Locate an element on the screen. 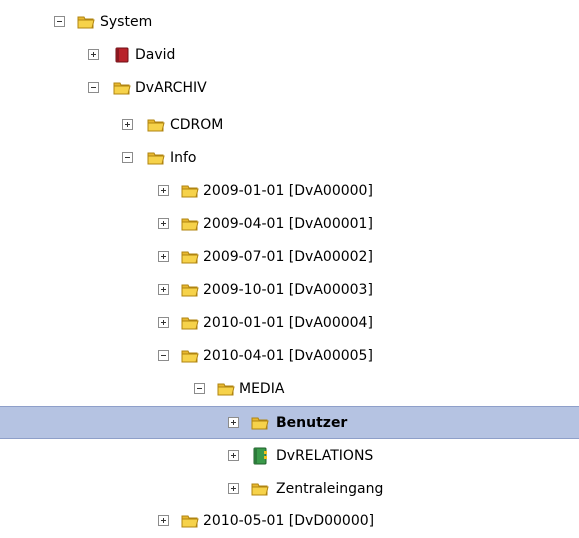 This screenshot has width=579, height=538. tree-node-label: 2010-01-01 [DvA00004] is located at coordinates (288, 323).